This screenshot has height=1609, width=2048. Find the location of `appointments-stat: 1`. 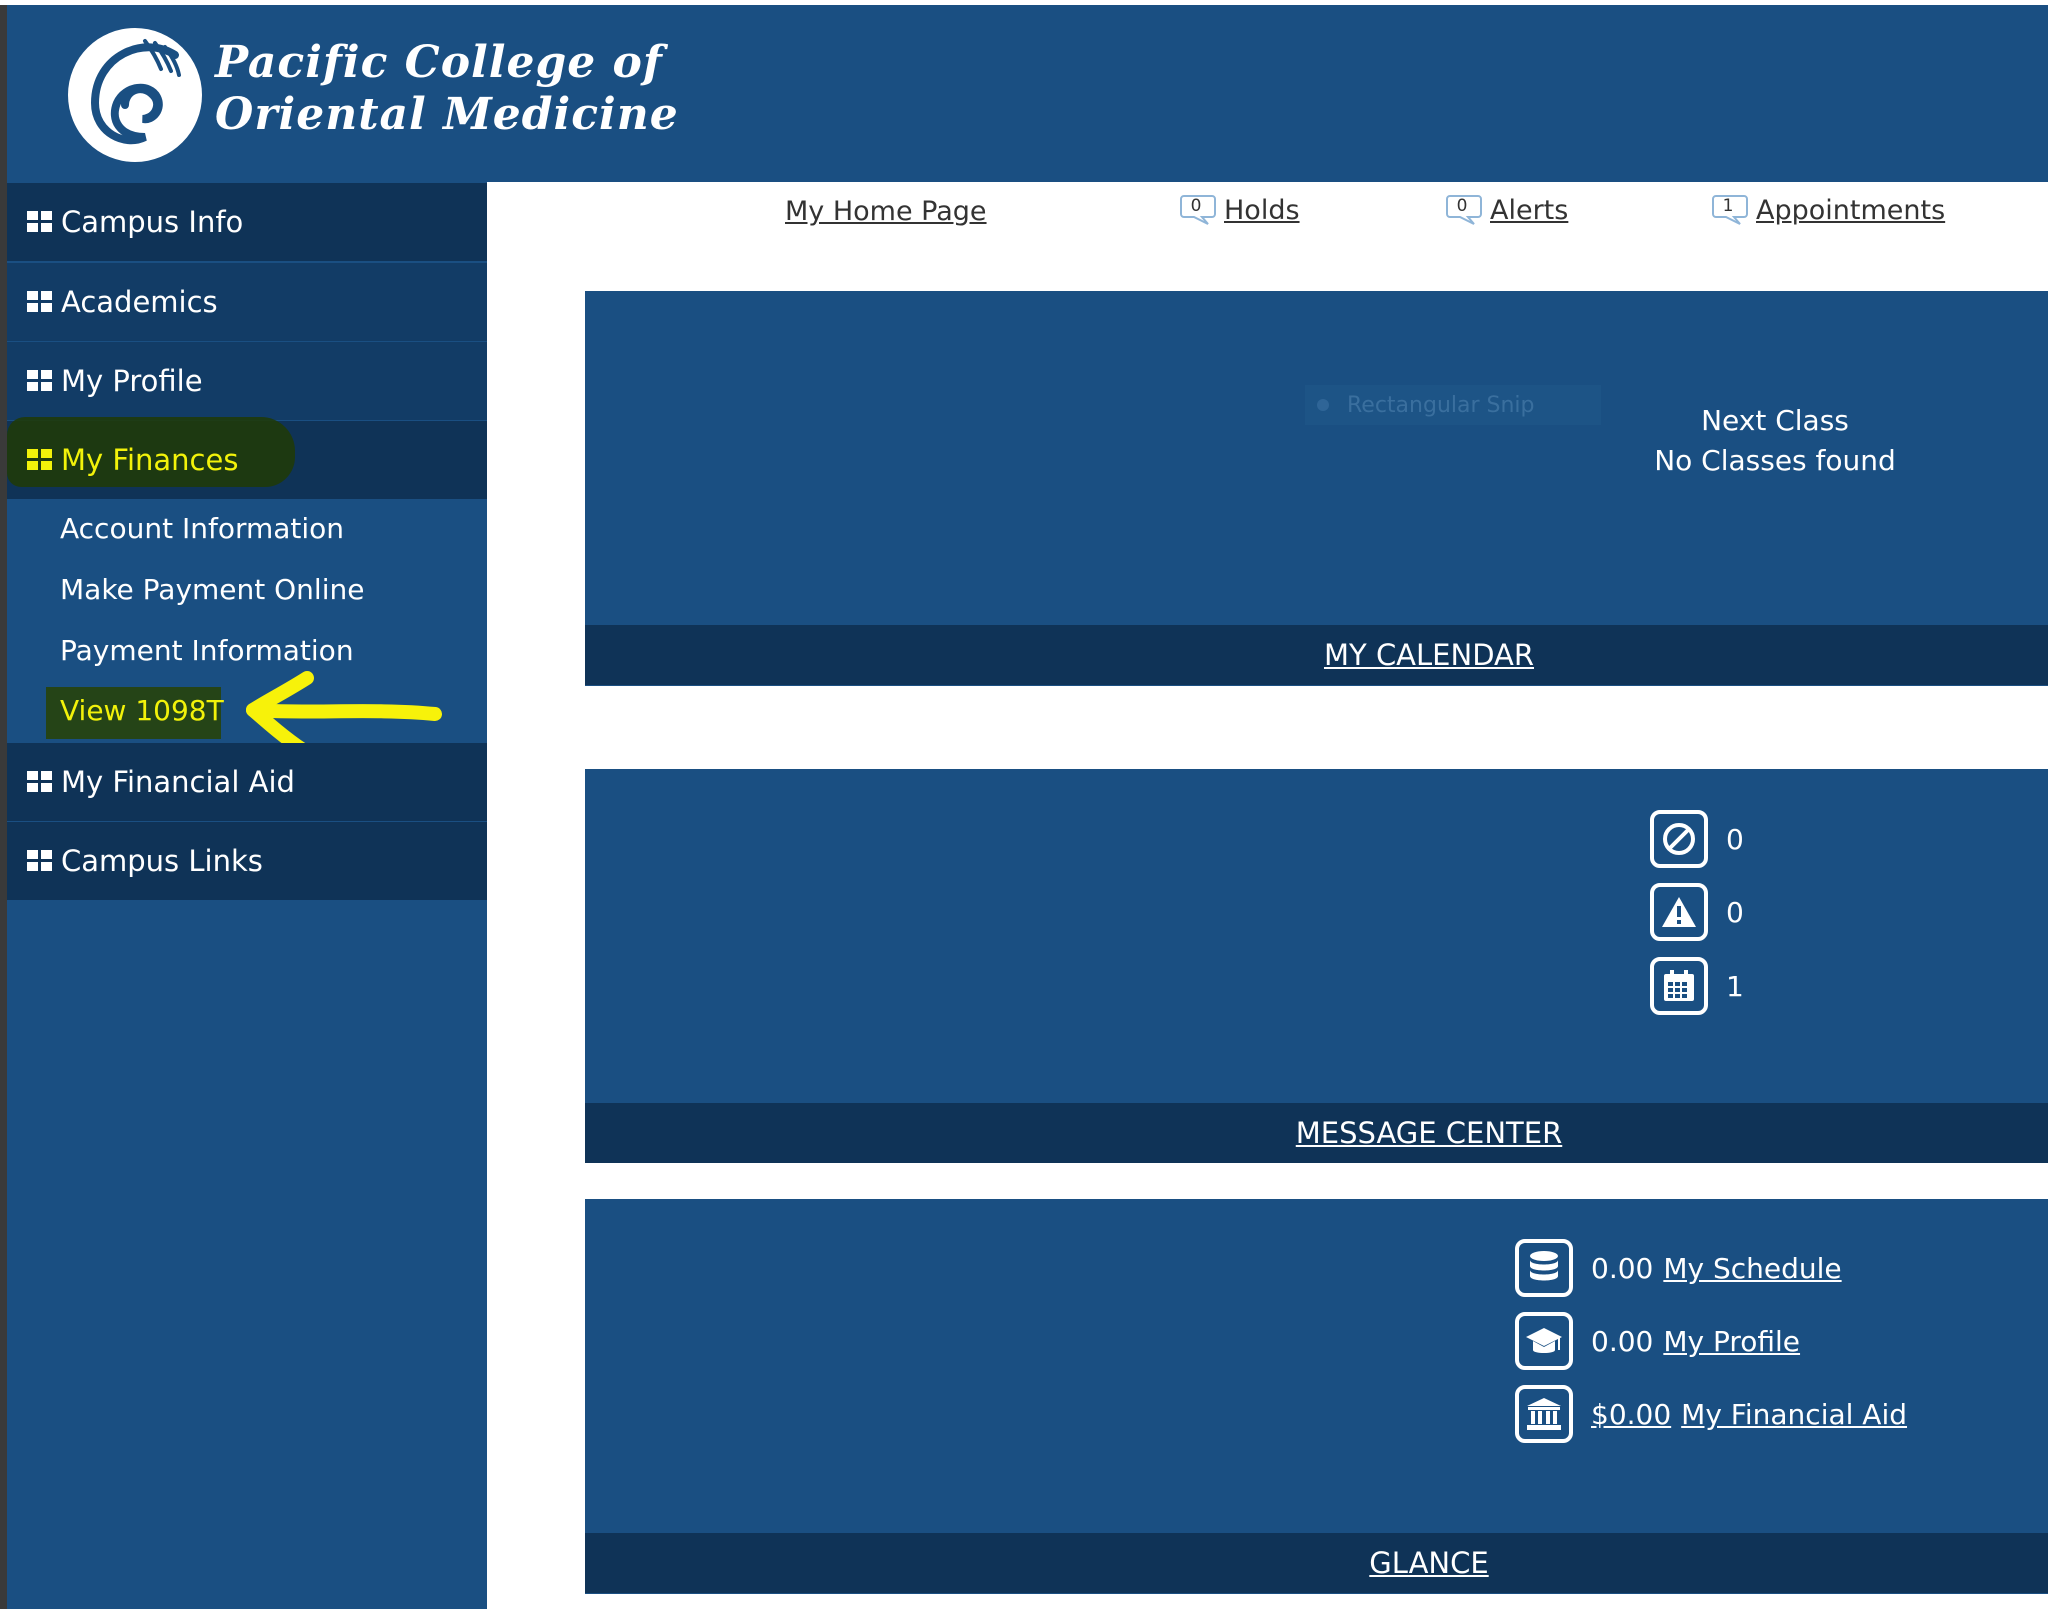

appointments-stat: 1 is located at coordinates (1697, 986).